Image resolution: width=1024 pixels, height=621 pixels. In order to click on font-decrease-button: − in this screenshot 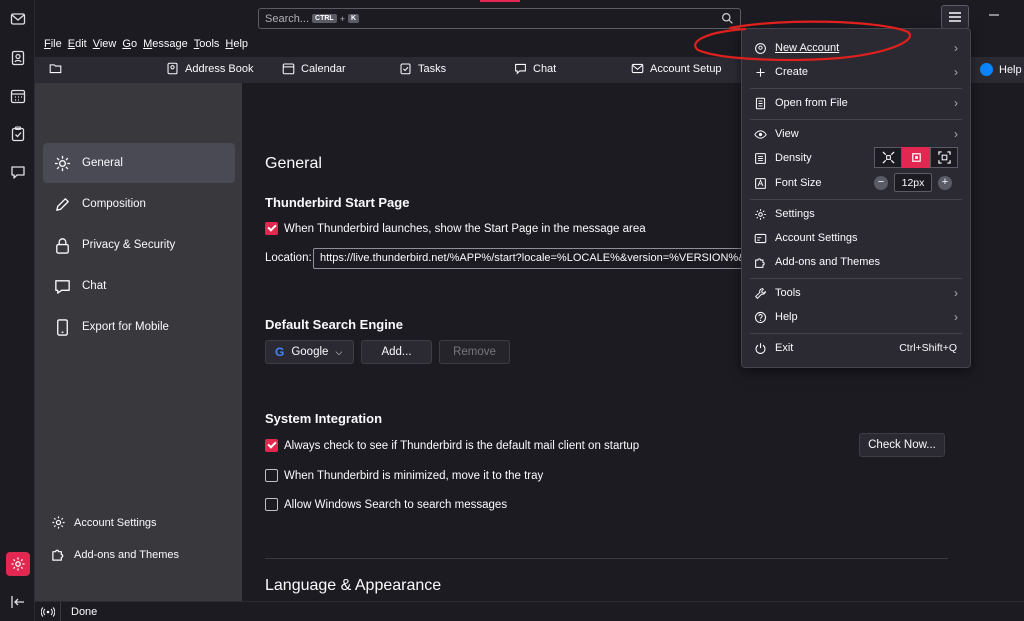, I will do `click(881, 182)`.